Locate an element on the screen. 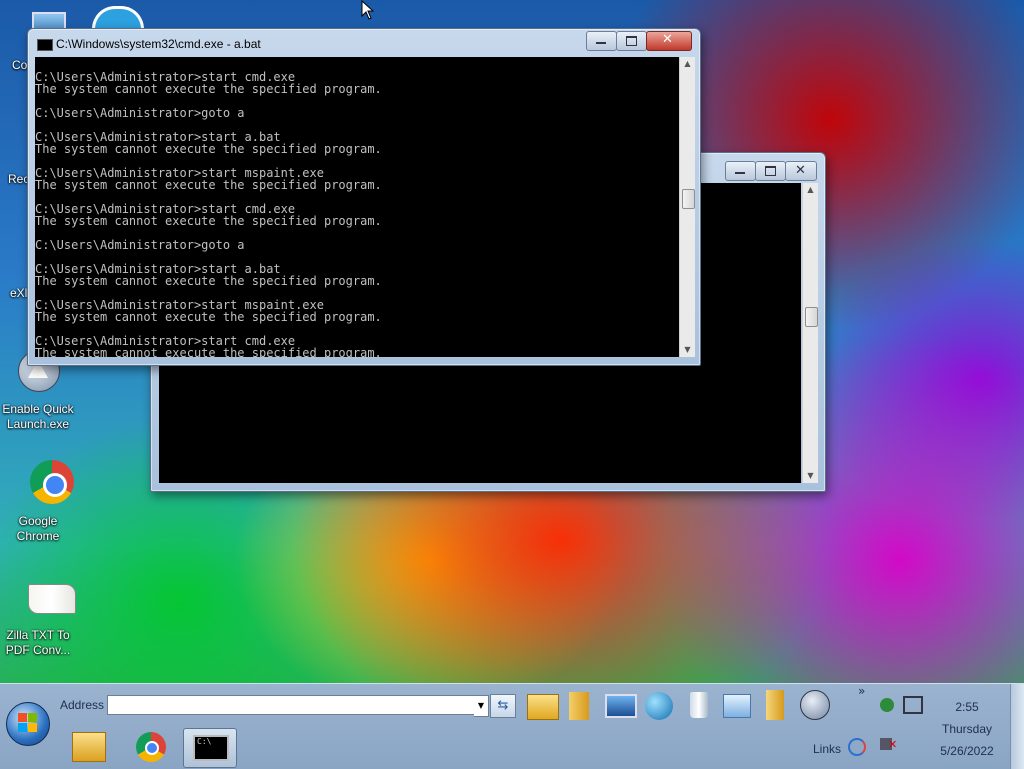  control-panel-icon is located at coordinates (736, 705).